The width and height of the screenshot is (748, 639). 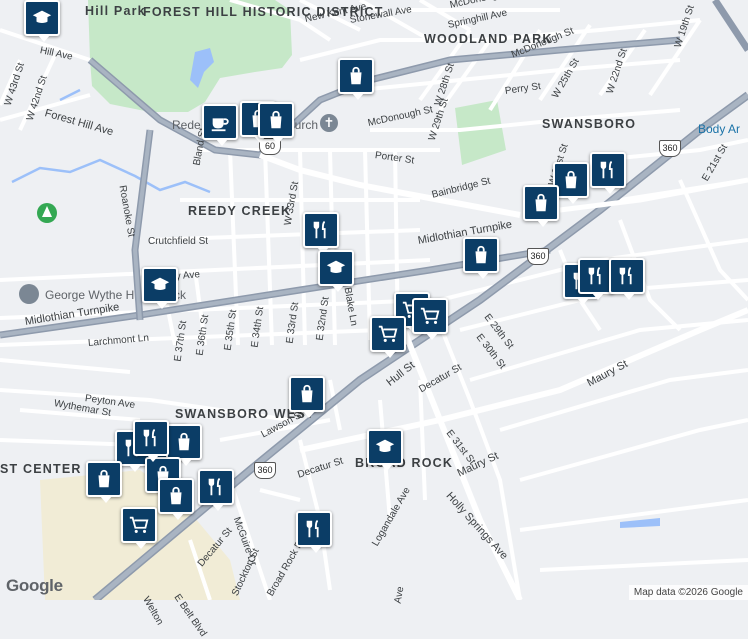 I want to click on pond, so click(x=640, y=523).